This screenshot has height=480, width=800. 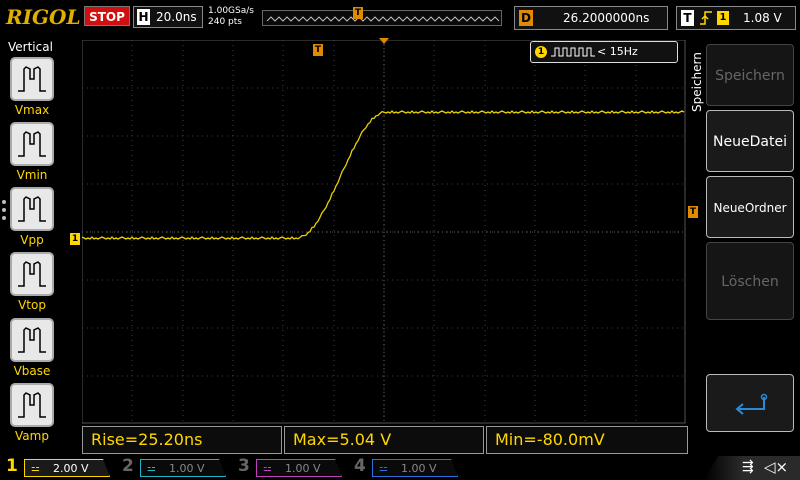 I want to click on measure-vbase-button, so click(x=32, y=340).